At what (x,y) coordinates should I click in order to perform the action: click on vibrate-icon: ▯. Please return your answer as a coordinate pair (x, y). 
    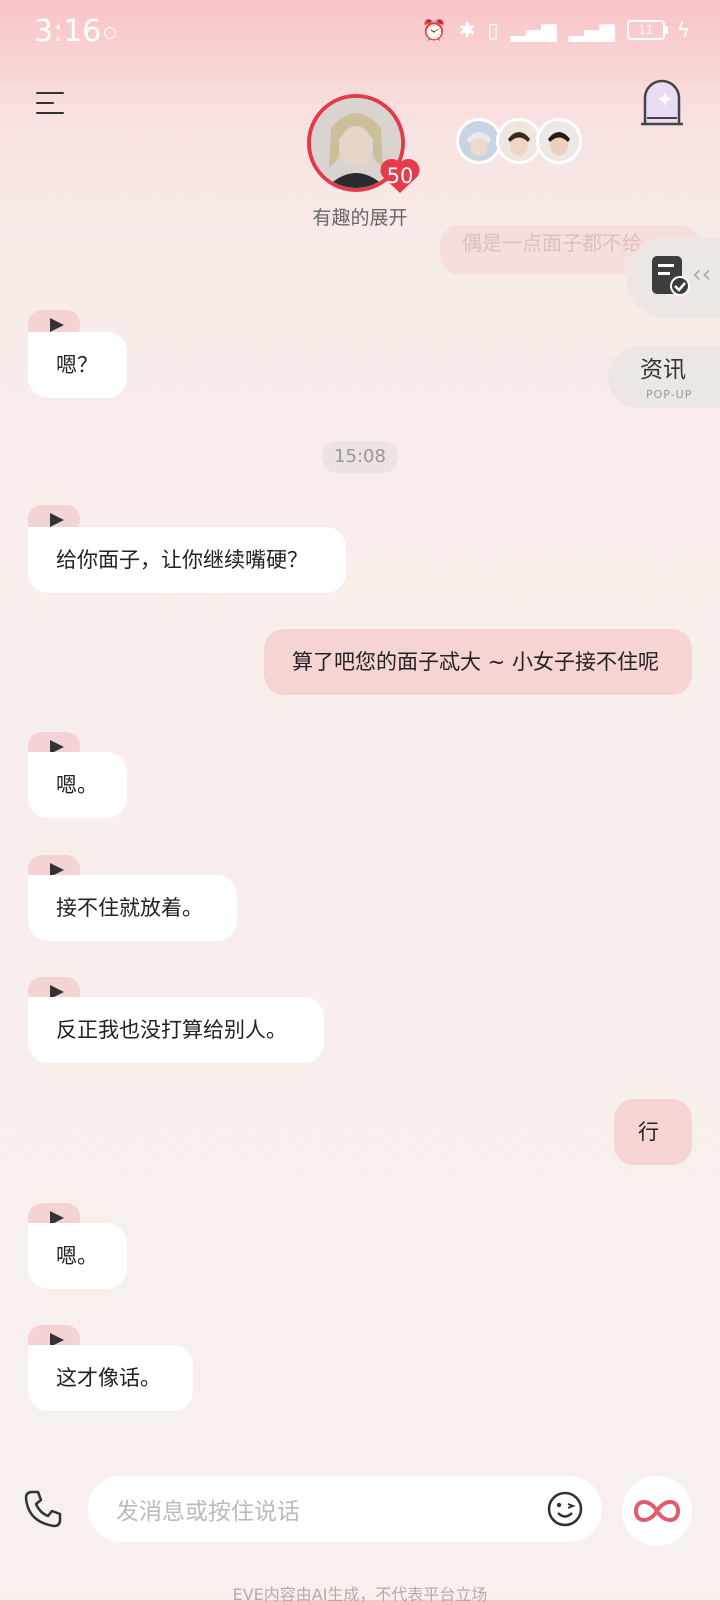
    Looking at the image, I should click on (493, 30).